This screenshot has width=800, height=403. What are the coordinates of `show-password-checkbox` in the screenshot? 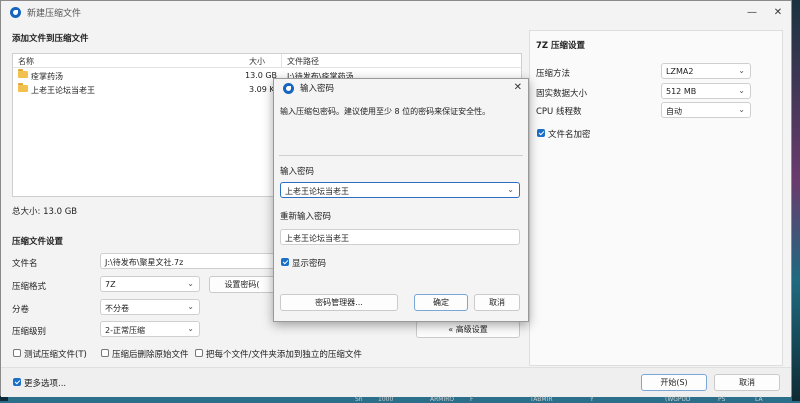 It's located at (285, 262).